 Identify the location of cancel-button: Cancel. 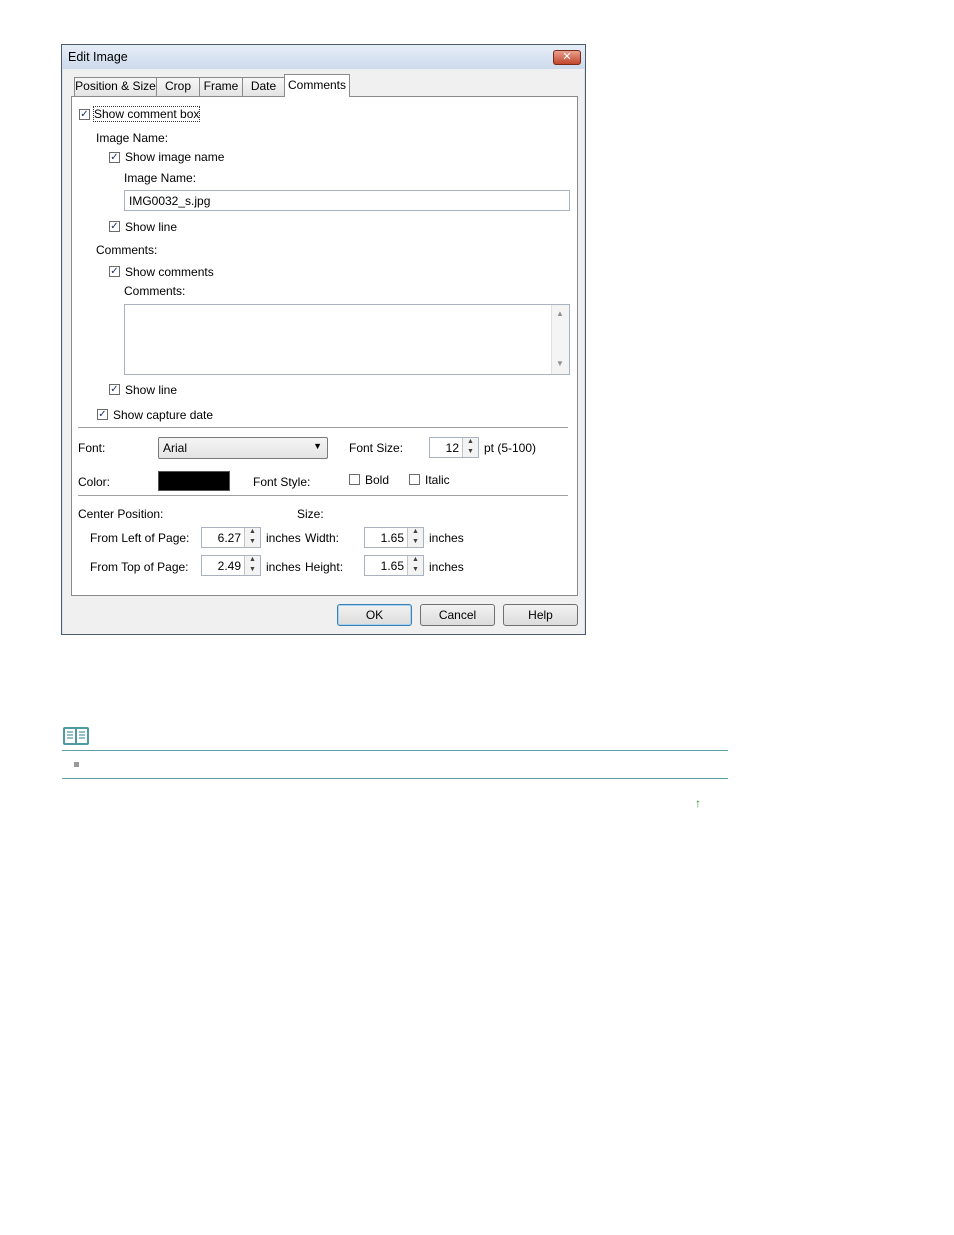
(457, 615).